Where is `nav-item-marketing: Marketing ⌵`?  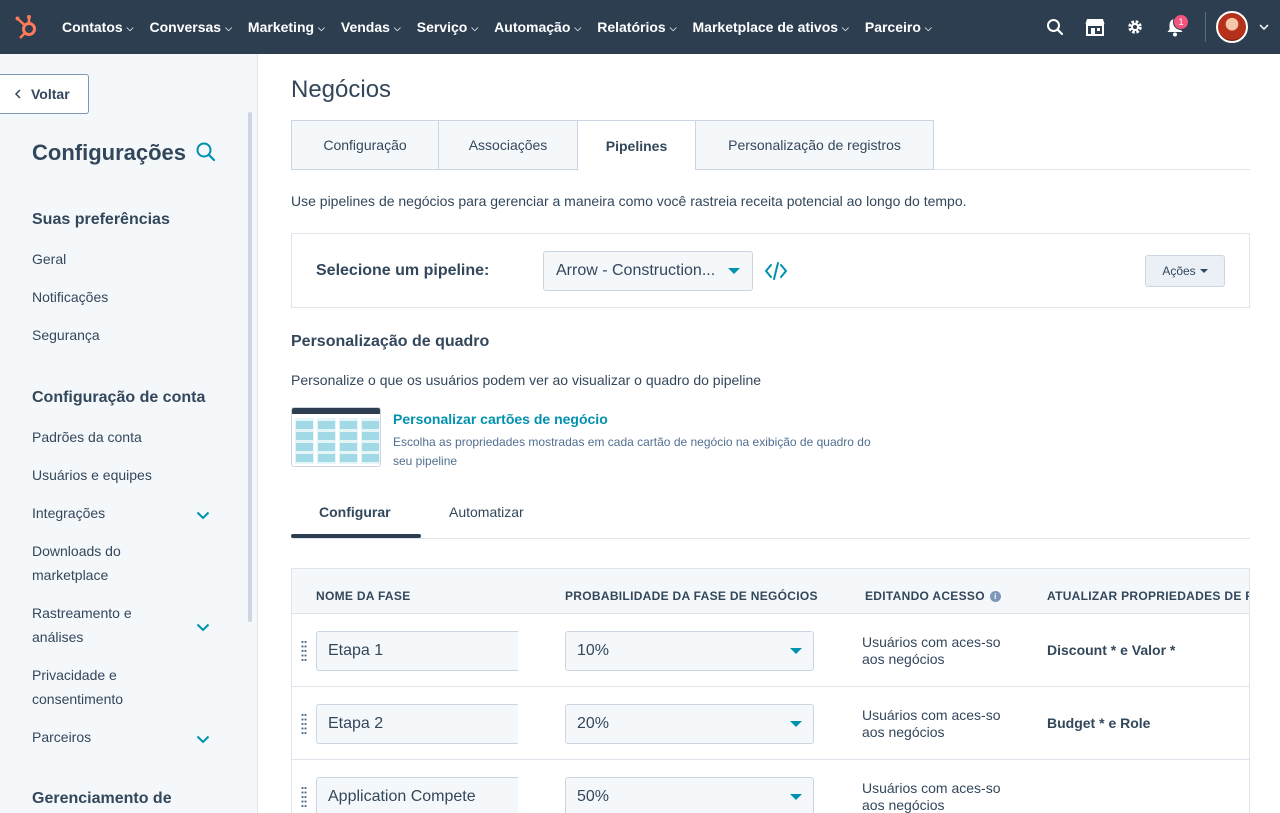
nav-item-marketing: Marketing ⌵ is located at coordinates (286, 27).